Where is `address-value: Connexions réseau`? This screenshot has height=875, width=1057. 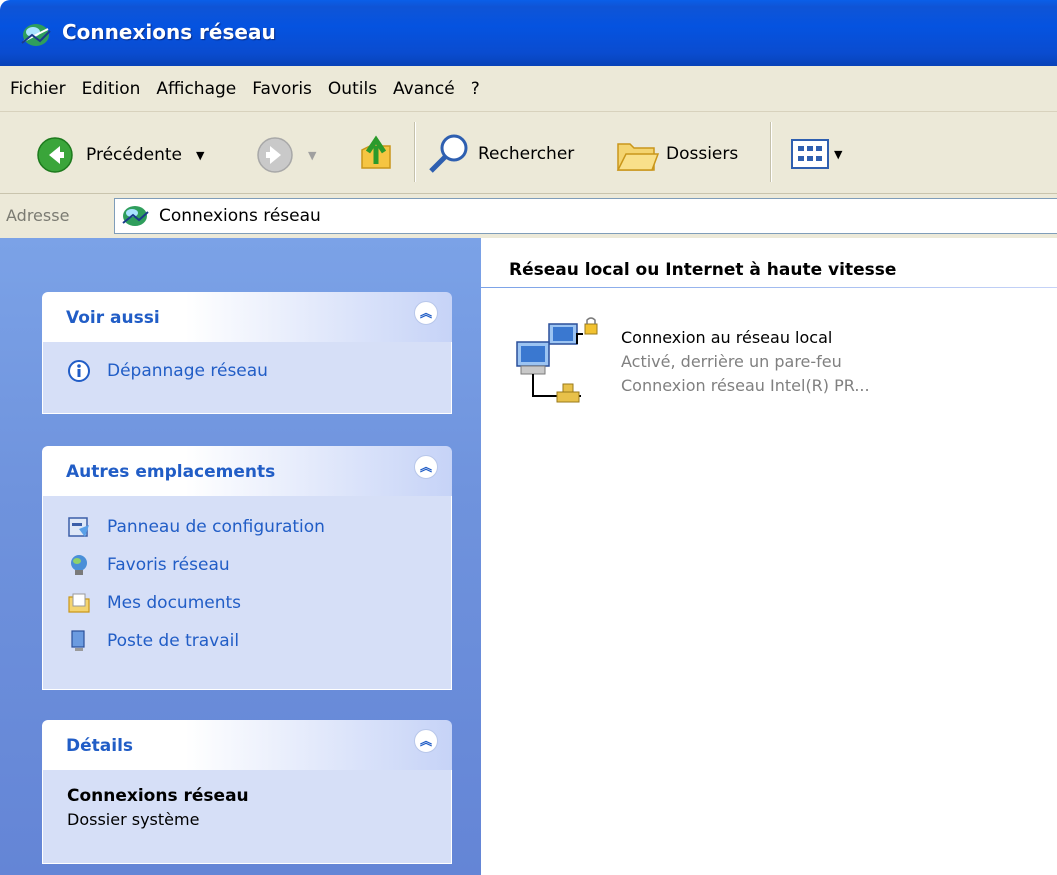
address-value: Connexions réseau is located at coordinates (240, 216).